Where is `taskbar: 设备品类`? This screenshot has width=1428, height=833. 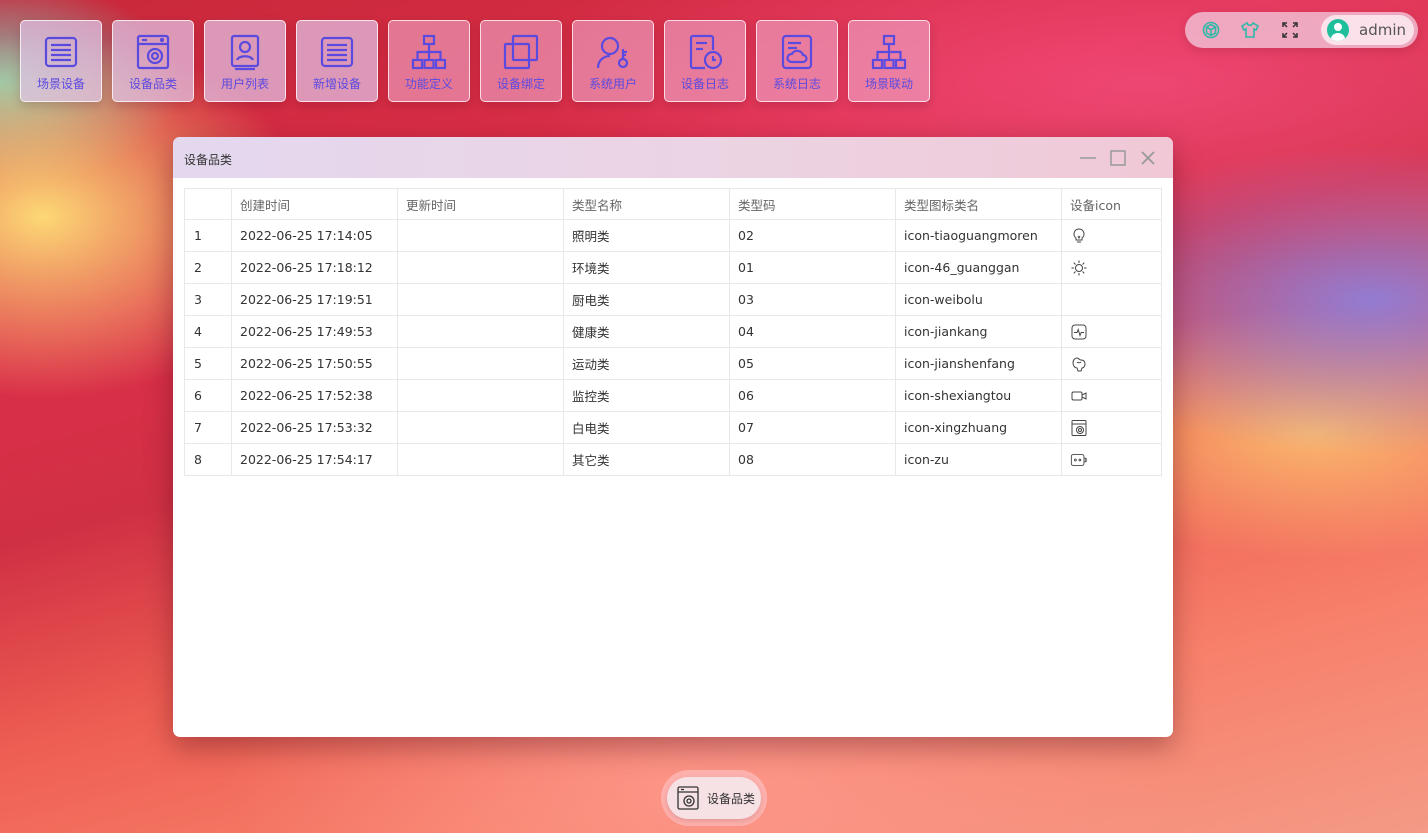 taskbar: 设备品类 is located at coordinates (714, 798).